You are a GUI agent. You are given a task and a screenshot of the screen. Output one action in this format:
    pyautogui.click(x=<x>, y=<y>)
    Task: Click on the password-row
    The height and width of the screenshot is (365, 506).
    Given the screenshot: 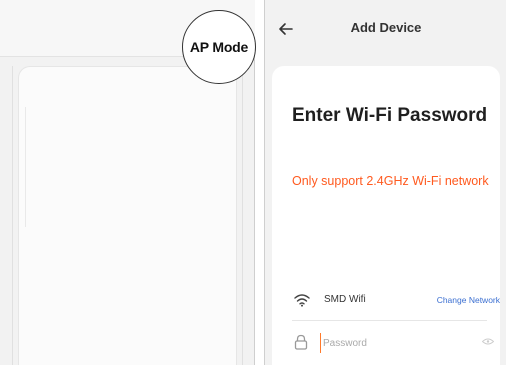 What is the action you would take?
    pyautogui.click(x=393, y=343)
    